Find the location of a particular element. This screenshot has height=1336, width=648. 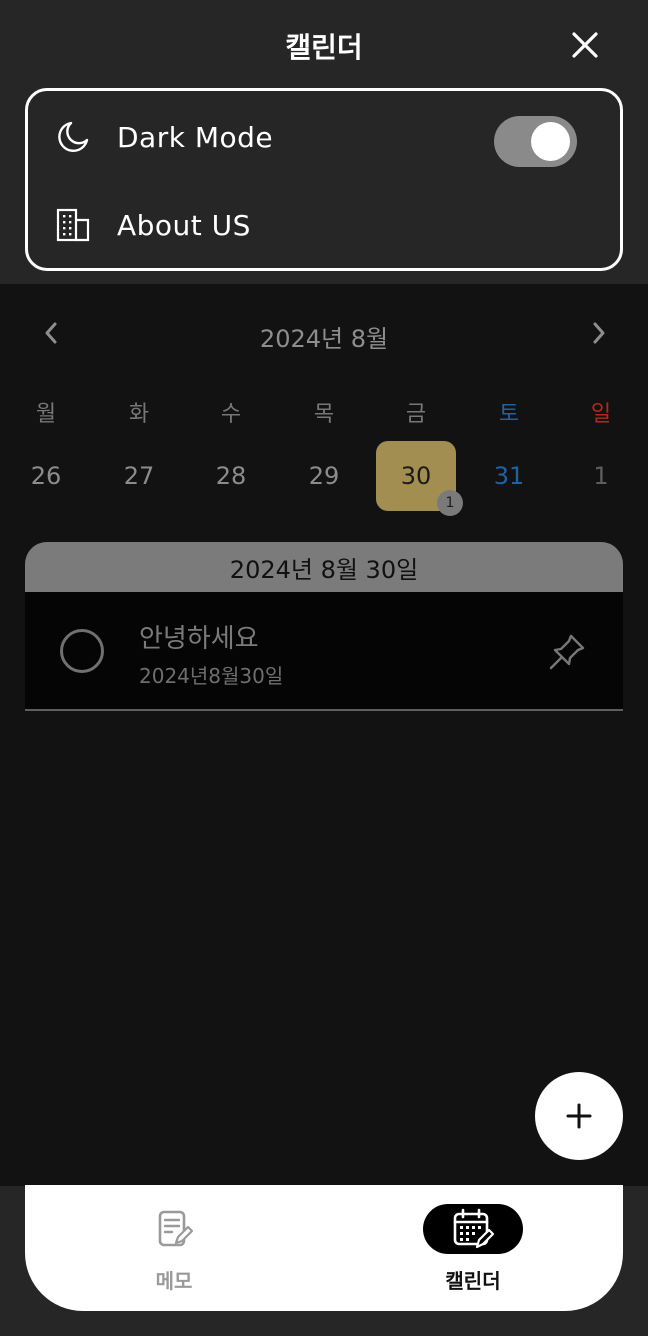

memo-icon is located at coordinates (176, 1228).